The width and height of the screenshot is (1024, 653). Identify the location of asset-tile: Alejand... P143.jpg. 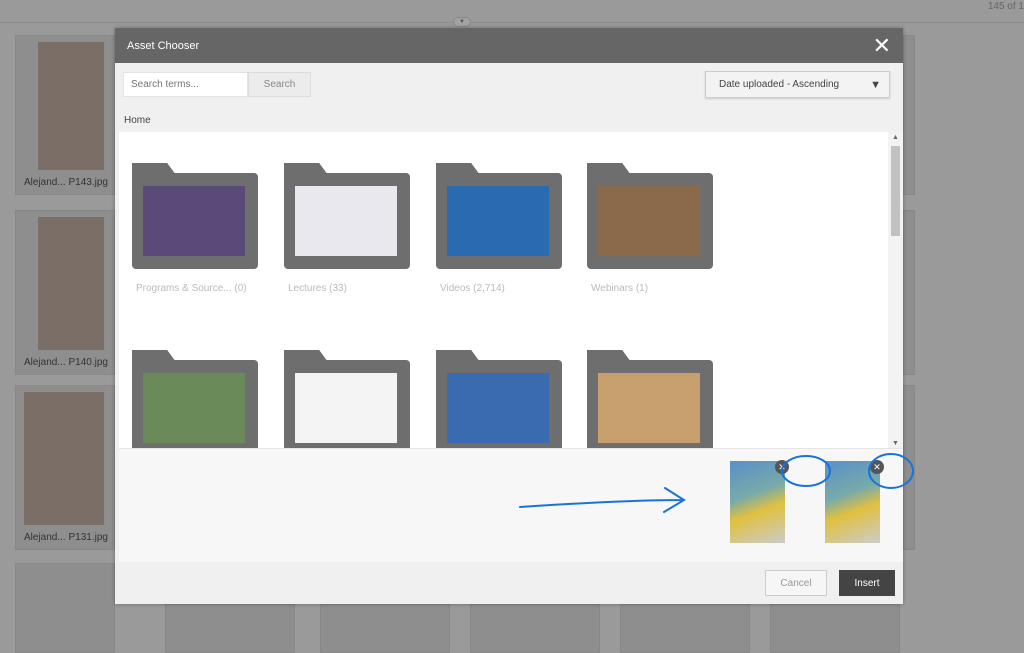
(65, 115).